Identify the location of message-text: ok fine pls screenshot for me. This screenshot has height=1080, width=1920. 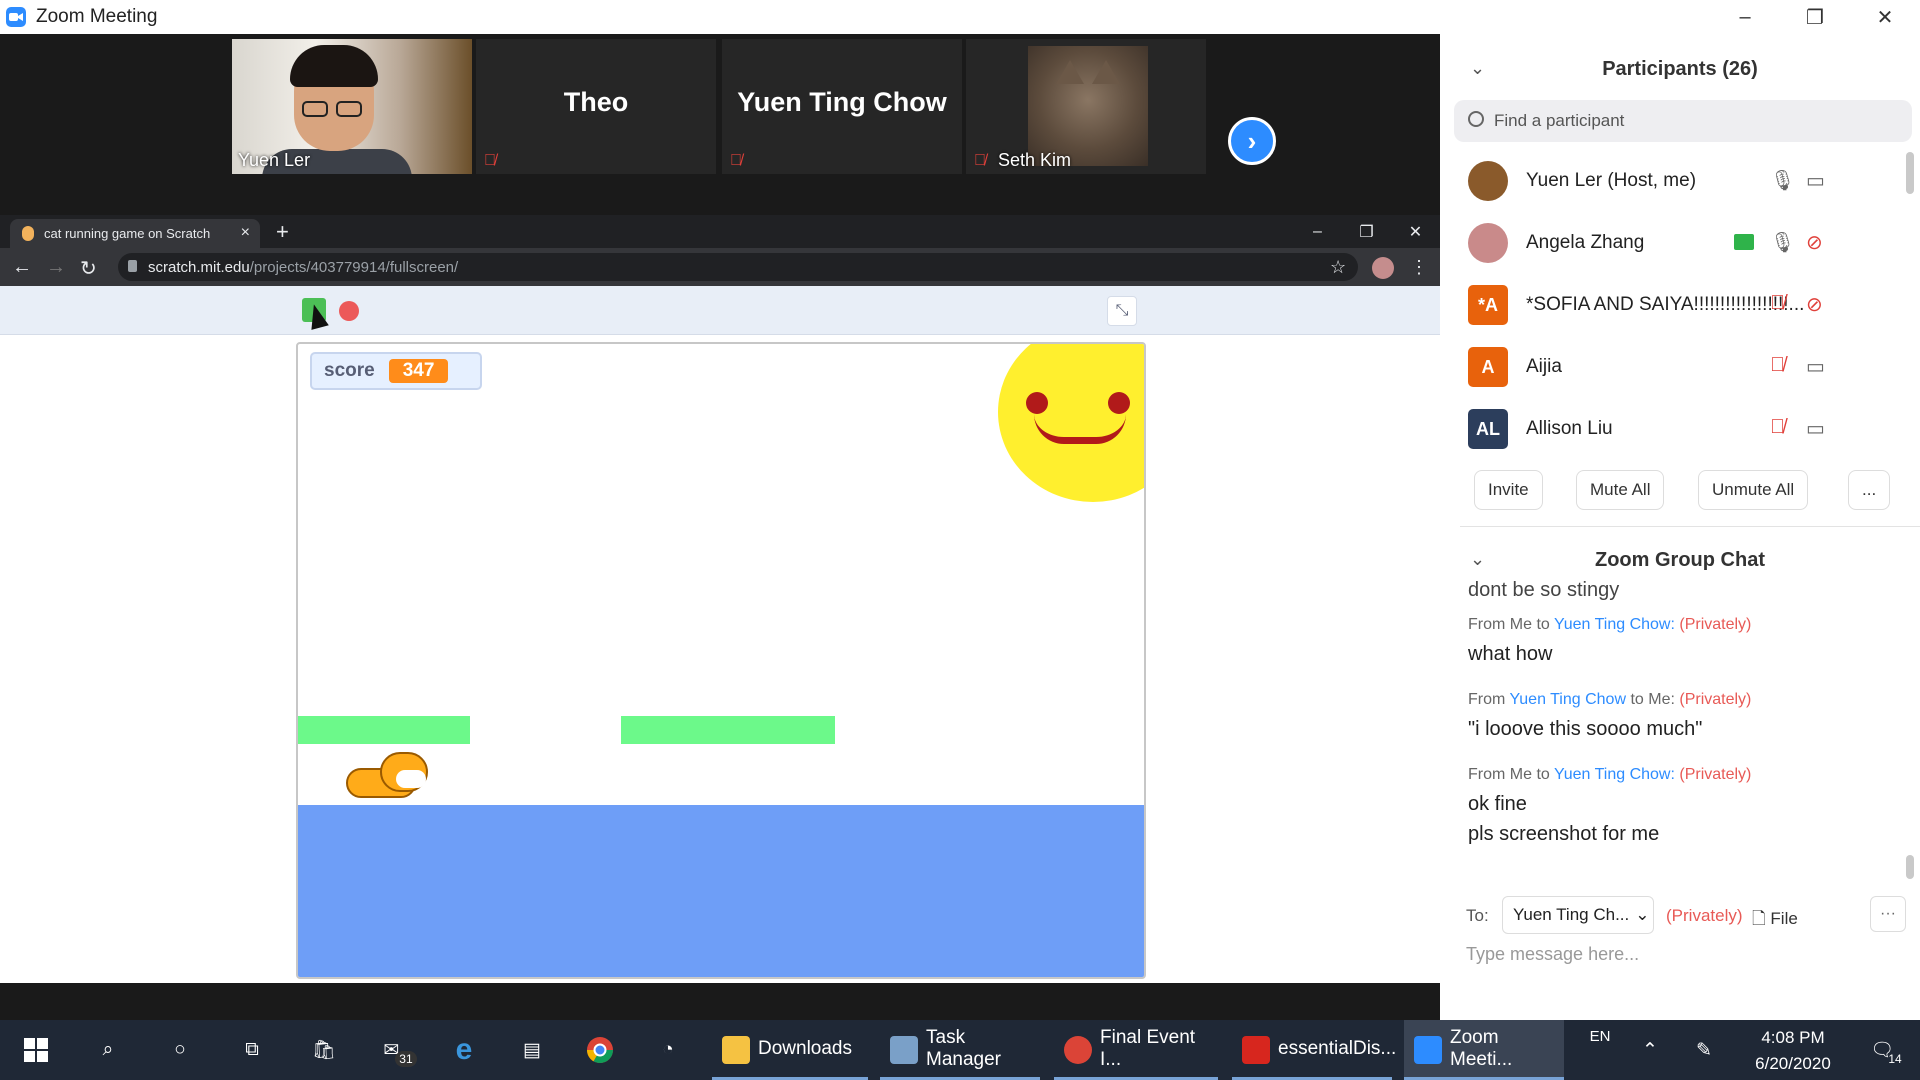
(1564, 819).